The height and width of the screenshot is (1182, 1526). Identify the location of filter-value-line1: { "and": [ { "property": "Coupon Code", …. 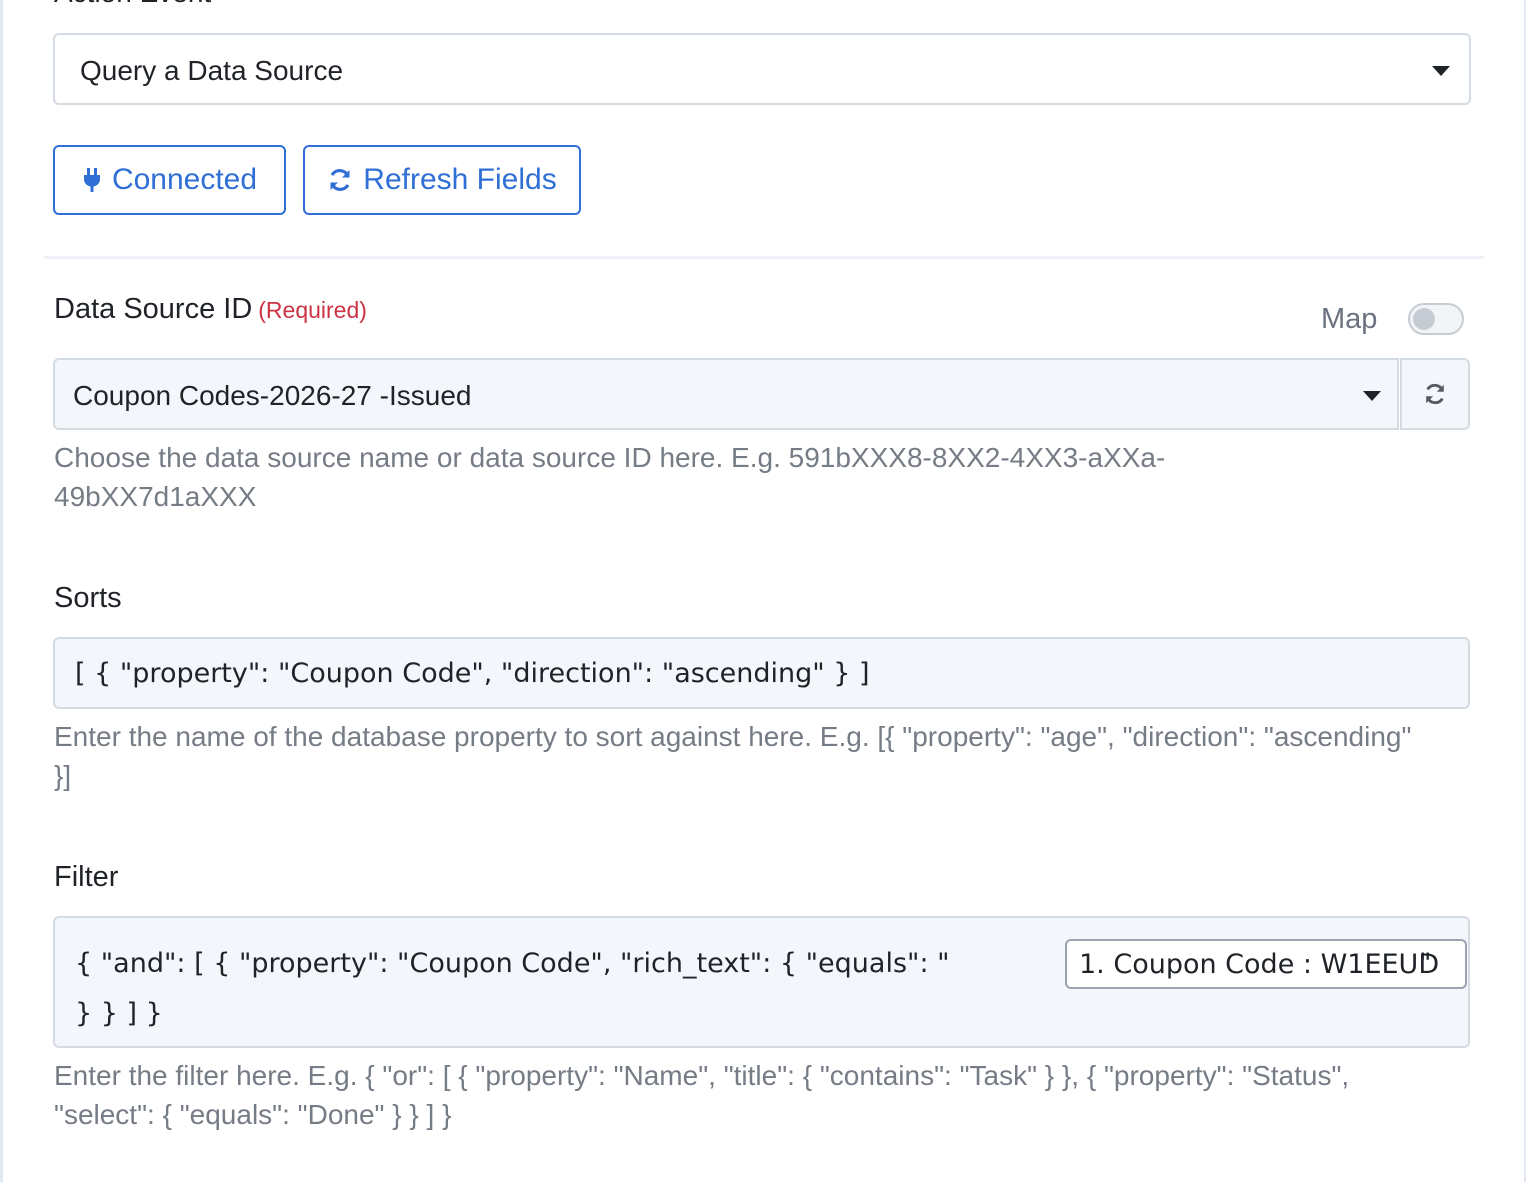
(512, 963).